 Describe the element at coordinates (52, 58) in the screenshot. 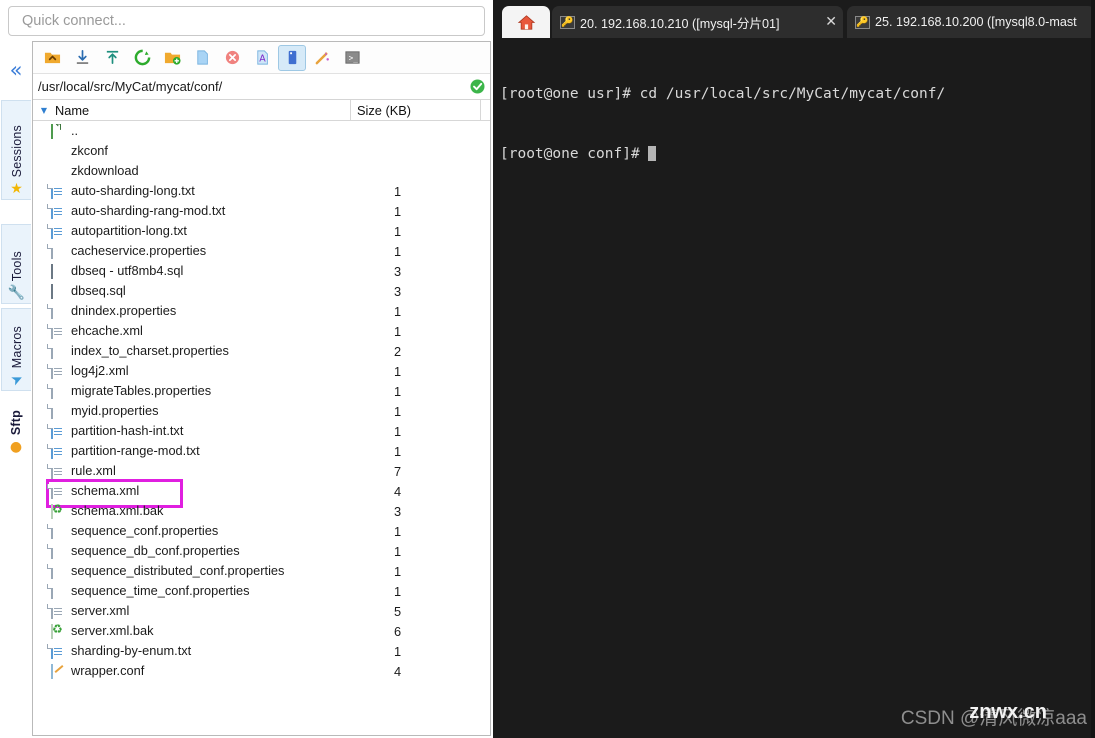

I see `parent-folder-icon` at that location.